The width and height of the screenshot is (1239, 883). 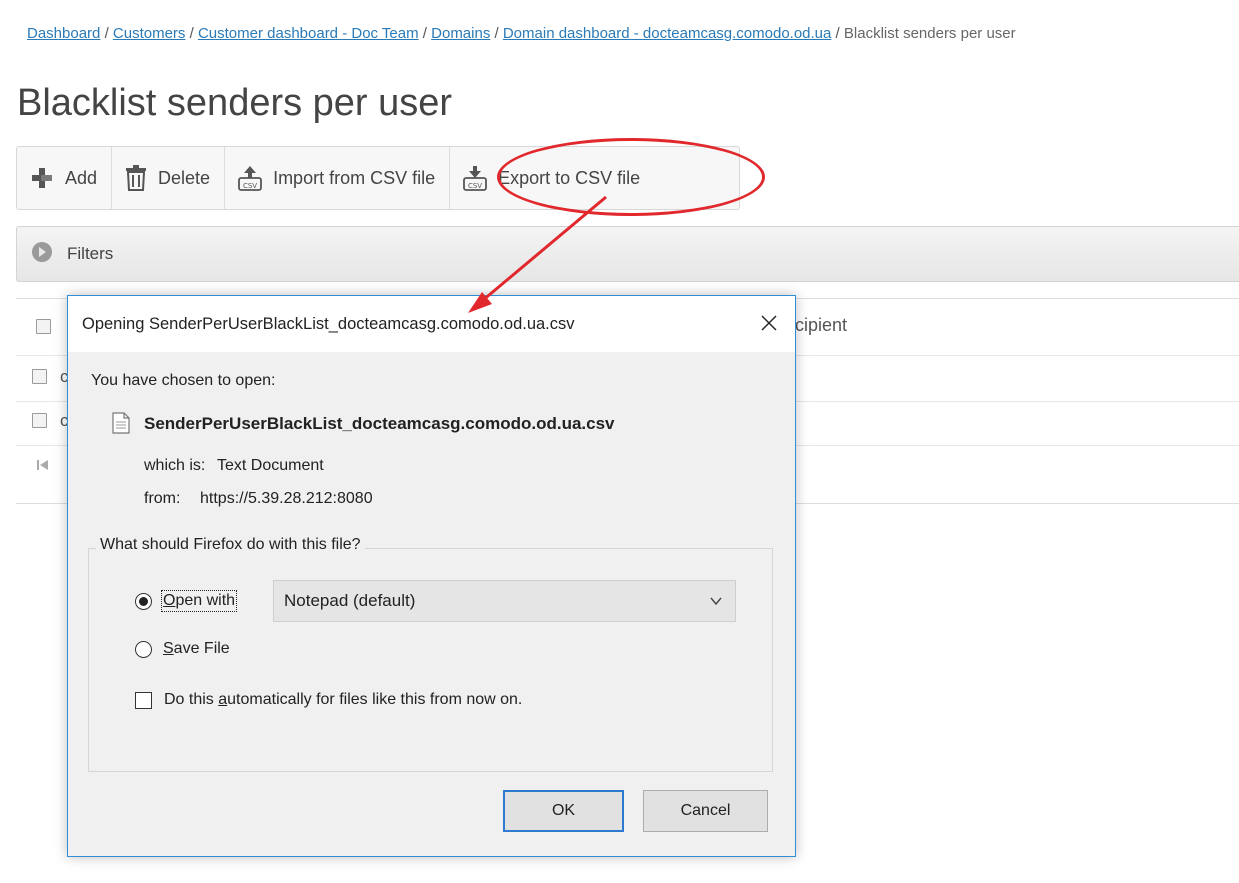 I want to click on breadcrumb-link-domains: Domains, so click(x=460, y=33).